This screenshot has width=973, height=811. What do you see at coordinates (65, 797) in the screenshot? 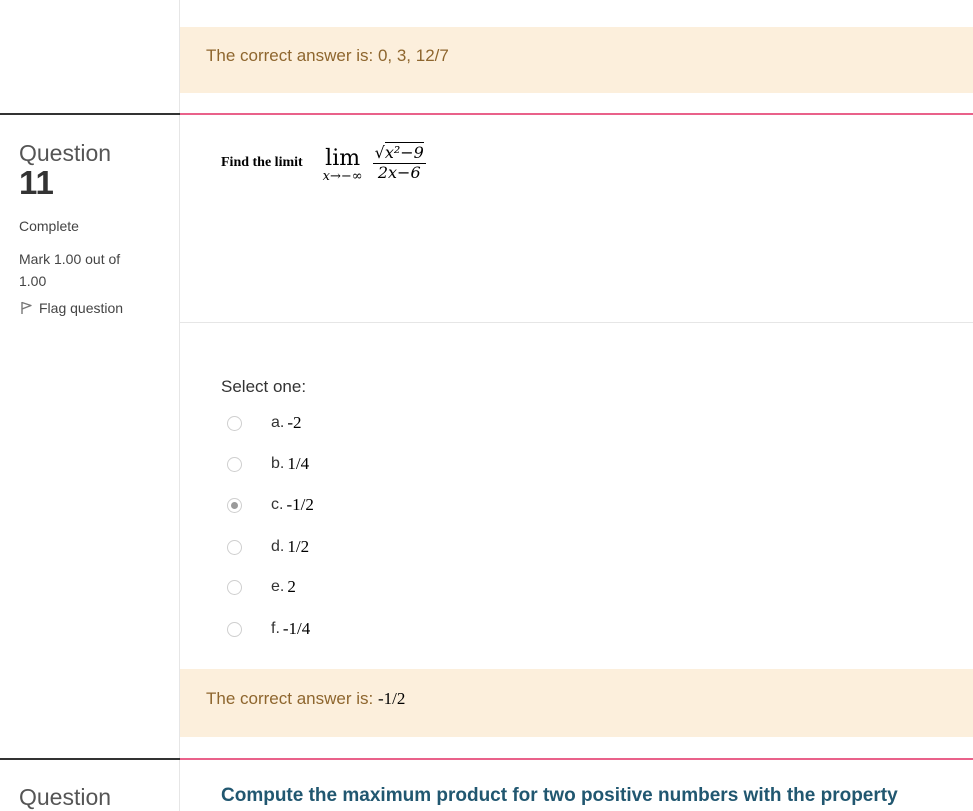
I see `next-question-label: Question` at bounding box center [65, 797].